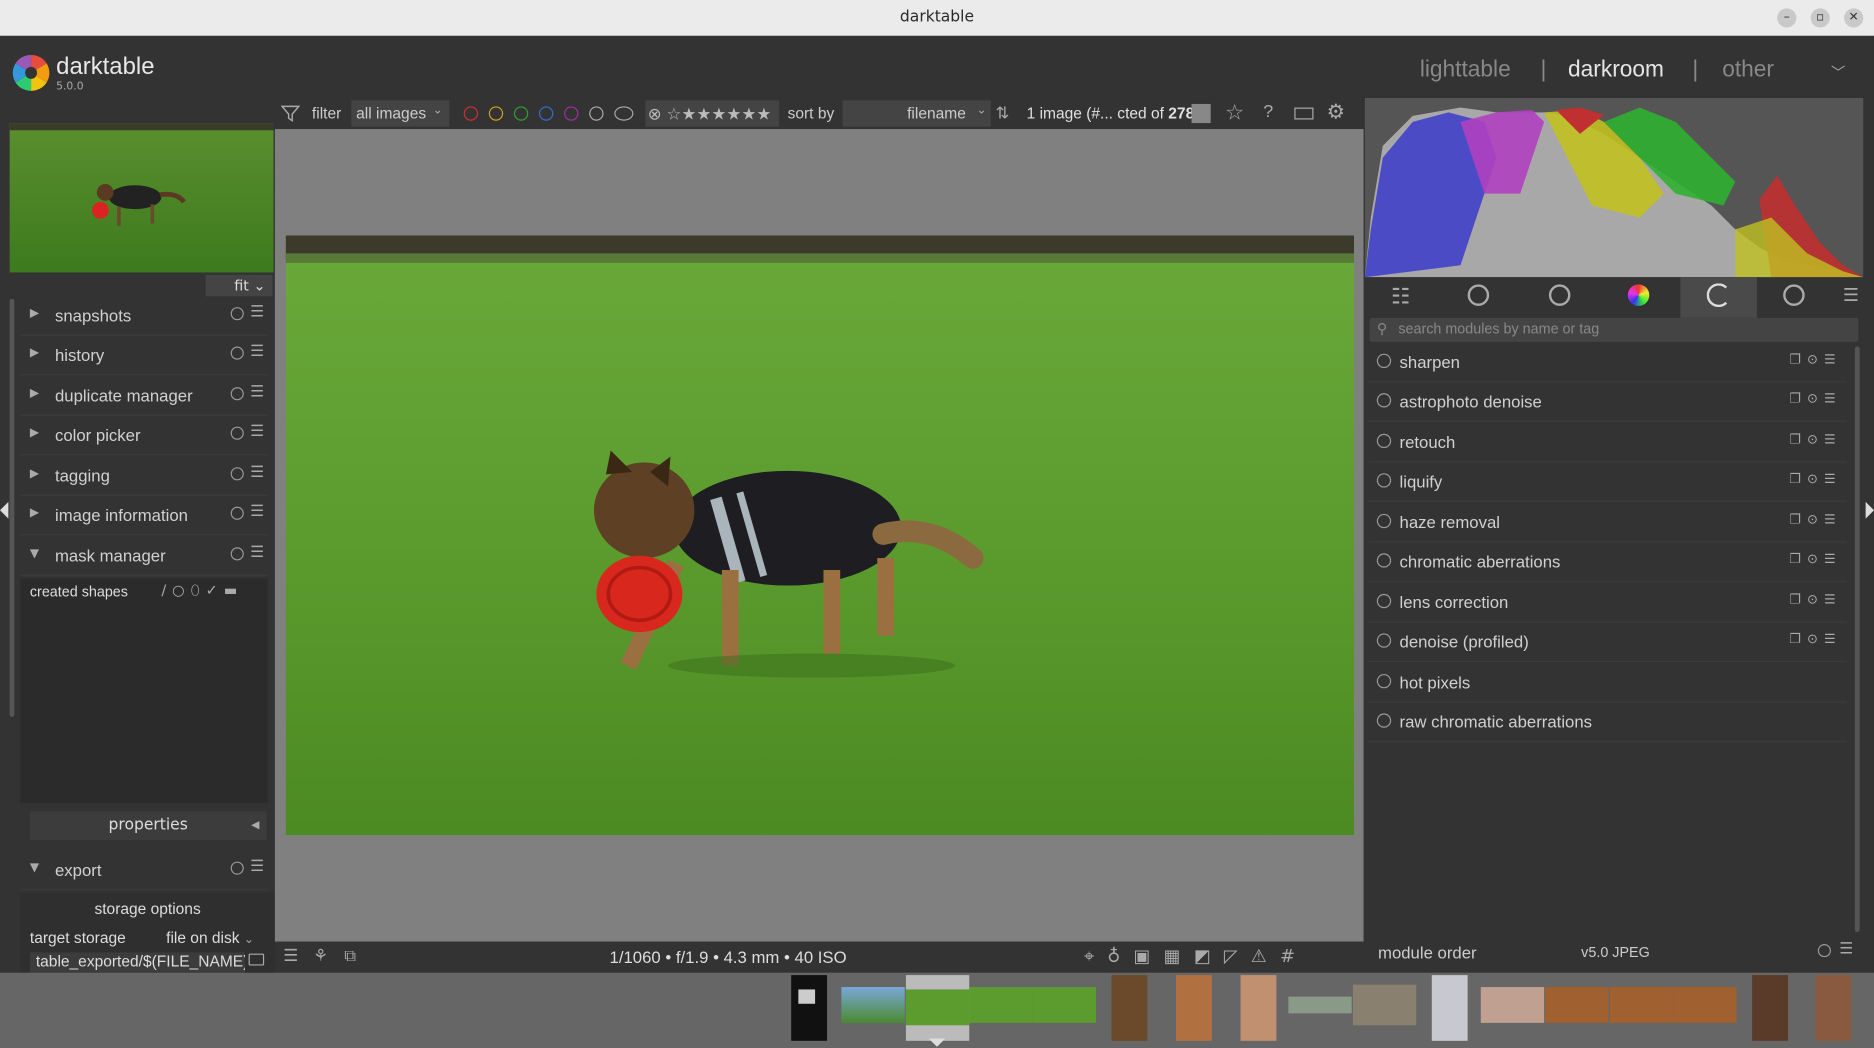  Describe the element at coordinates (1607, 443) in the screenshot. I see `module-retouch: retouch ❐⊙☰` at that location.